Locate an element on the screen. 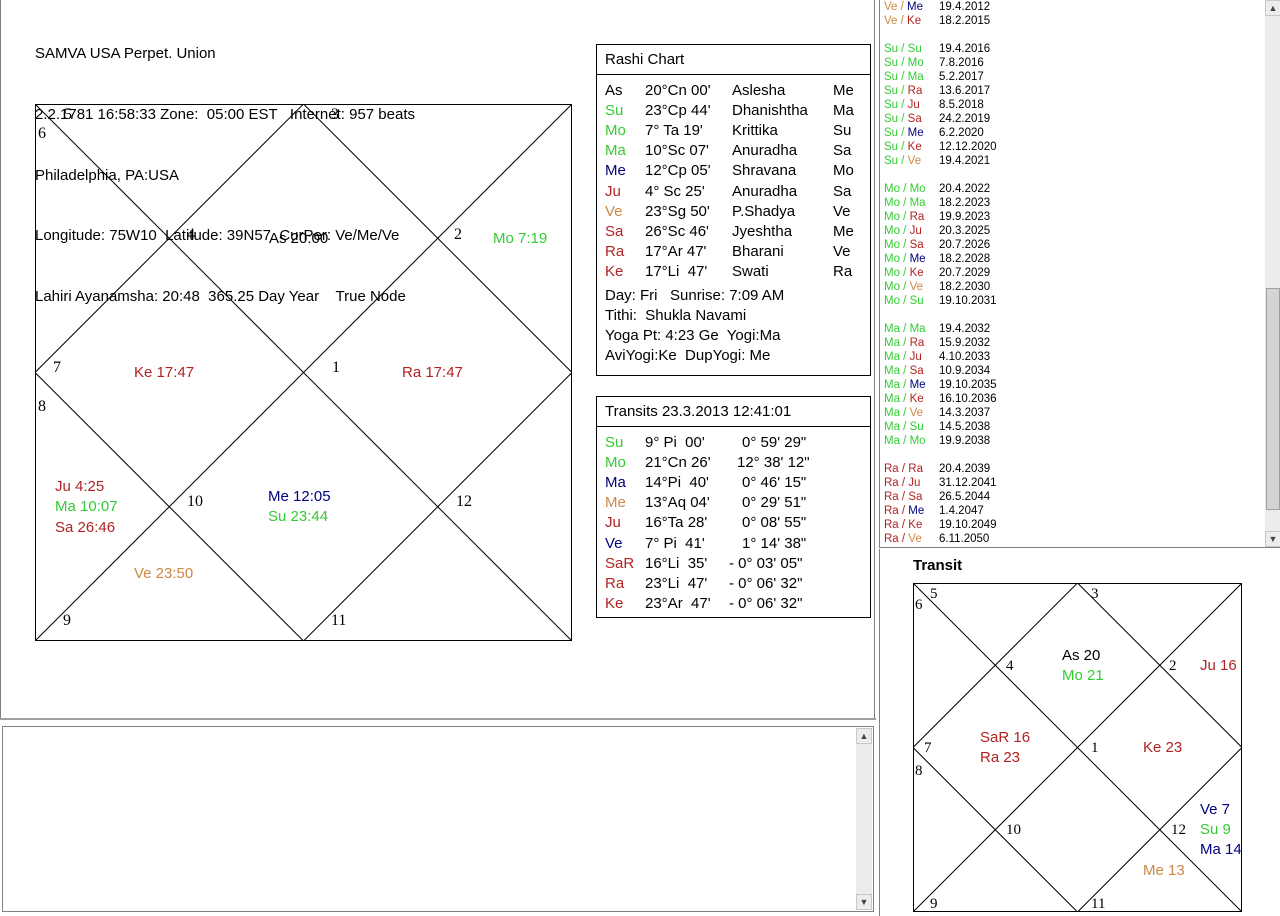 Image resolution: width=1280 pixels, height=916 pixels. dasha-sub-lord: Ra is located at coordinates (915, 469).